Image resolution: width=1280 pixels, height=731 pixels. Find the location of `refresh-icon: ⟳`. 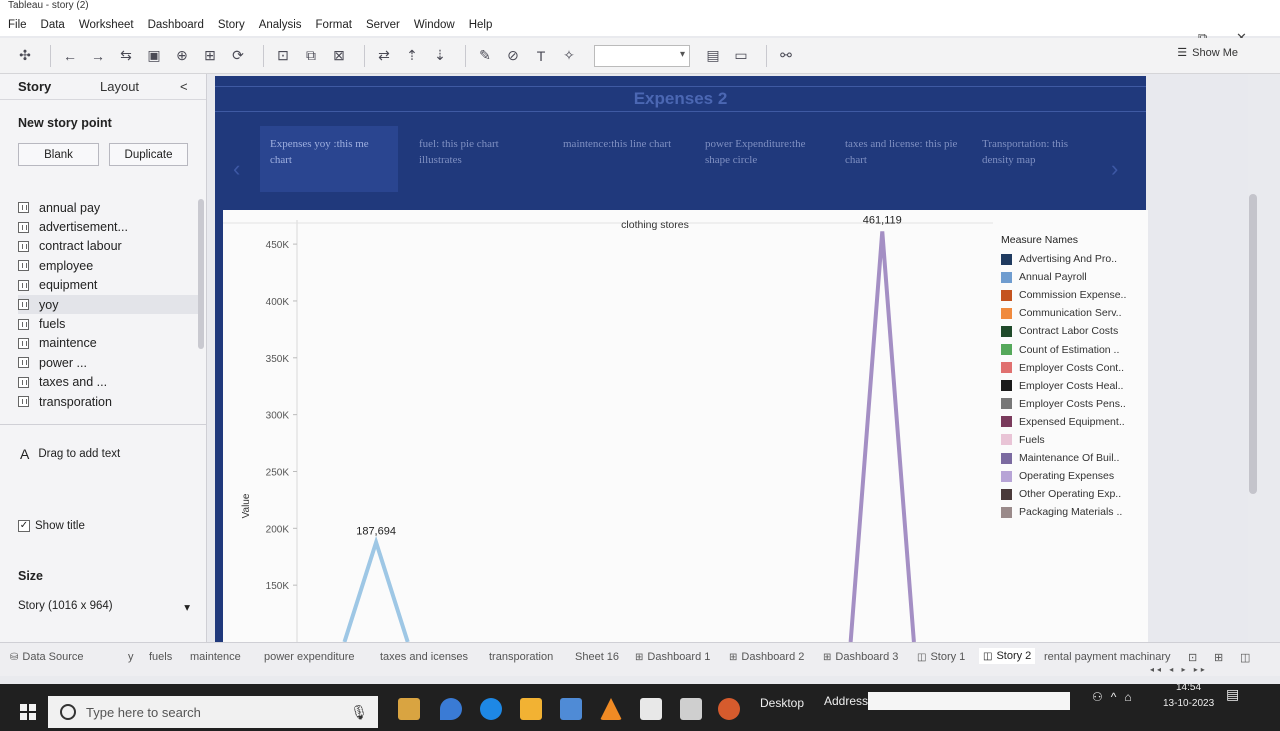

refresh-icon: ⟳ is located at coordinates (238, 56).